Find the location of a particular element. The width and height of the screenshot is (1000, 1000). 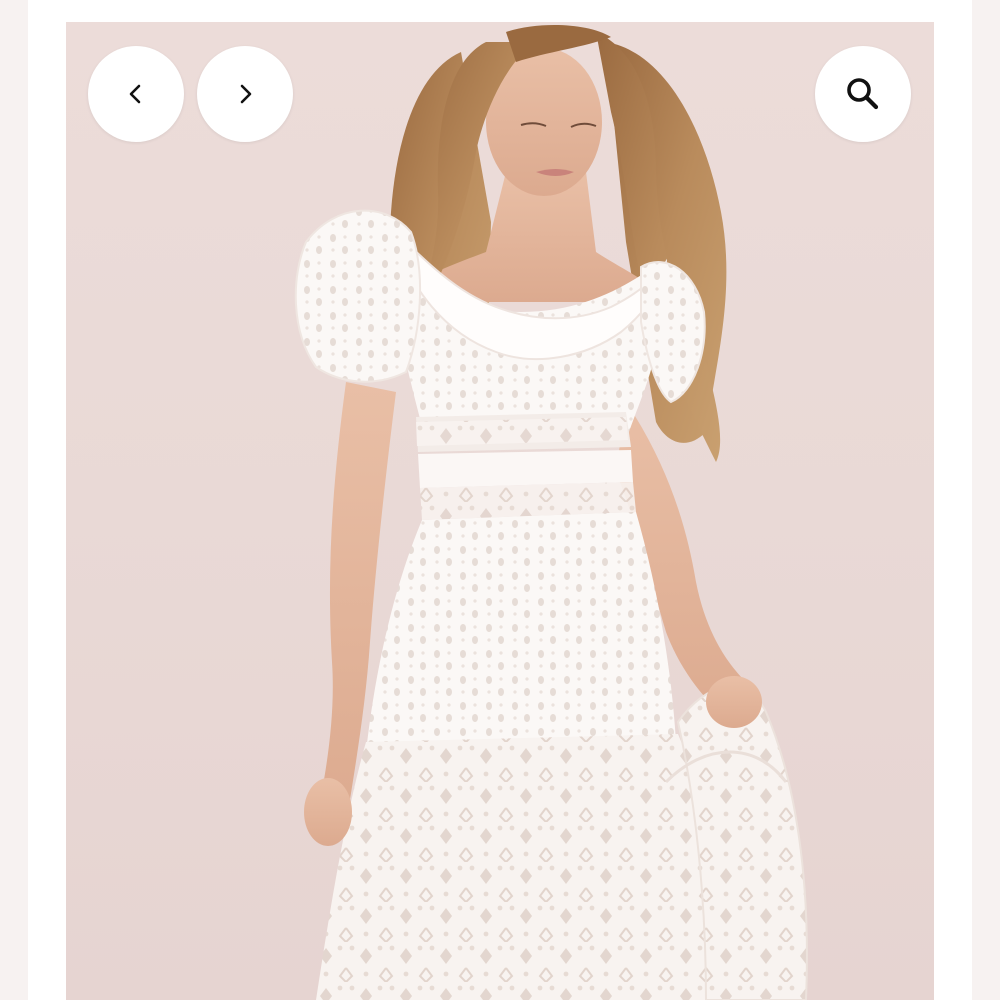

chevron-right-icon is located at coordinates (246, 94).